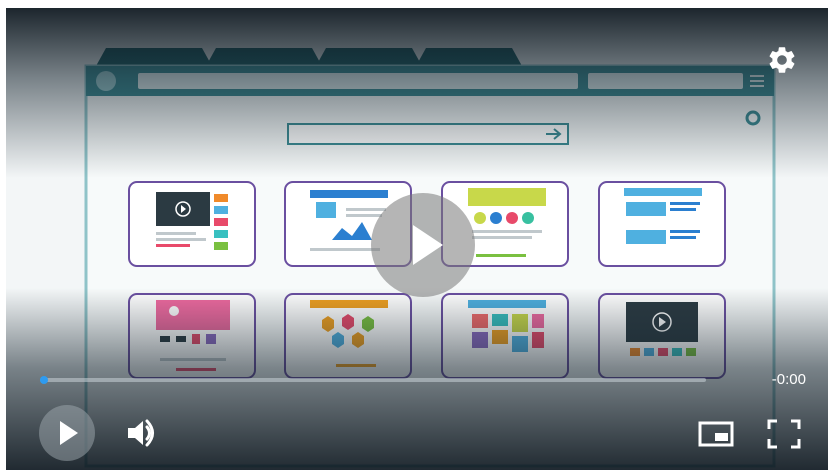 This screenshot has height=474, width=831. I want to click on gear-icon, so click(782, 60).